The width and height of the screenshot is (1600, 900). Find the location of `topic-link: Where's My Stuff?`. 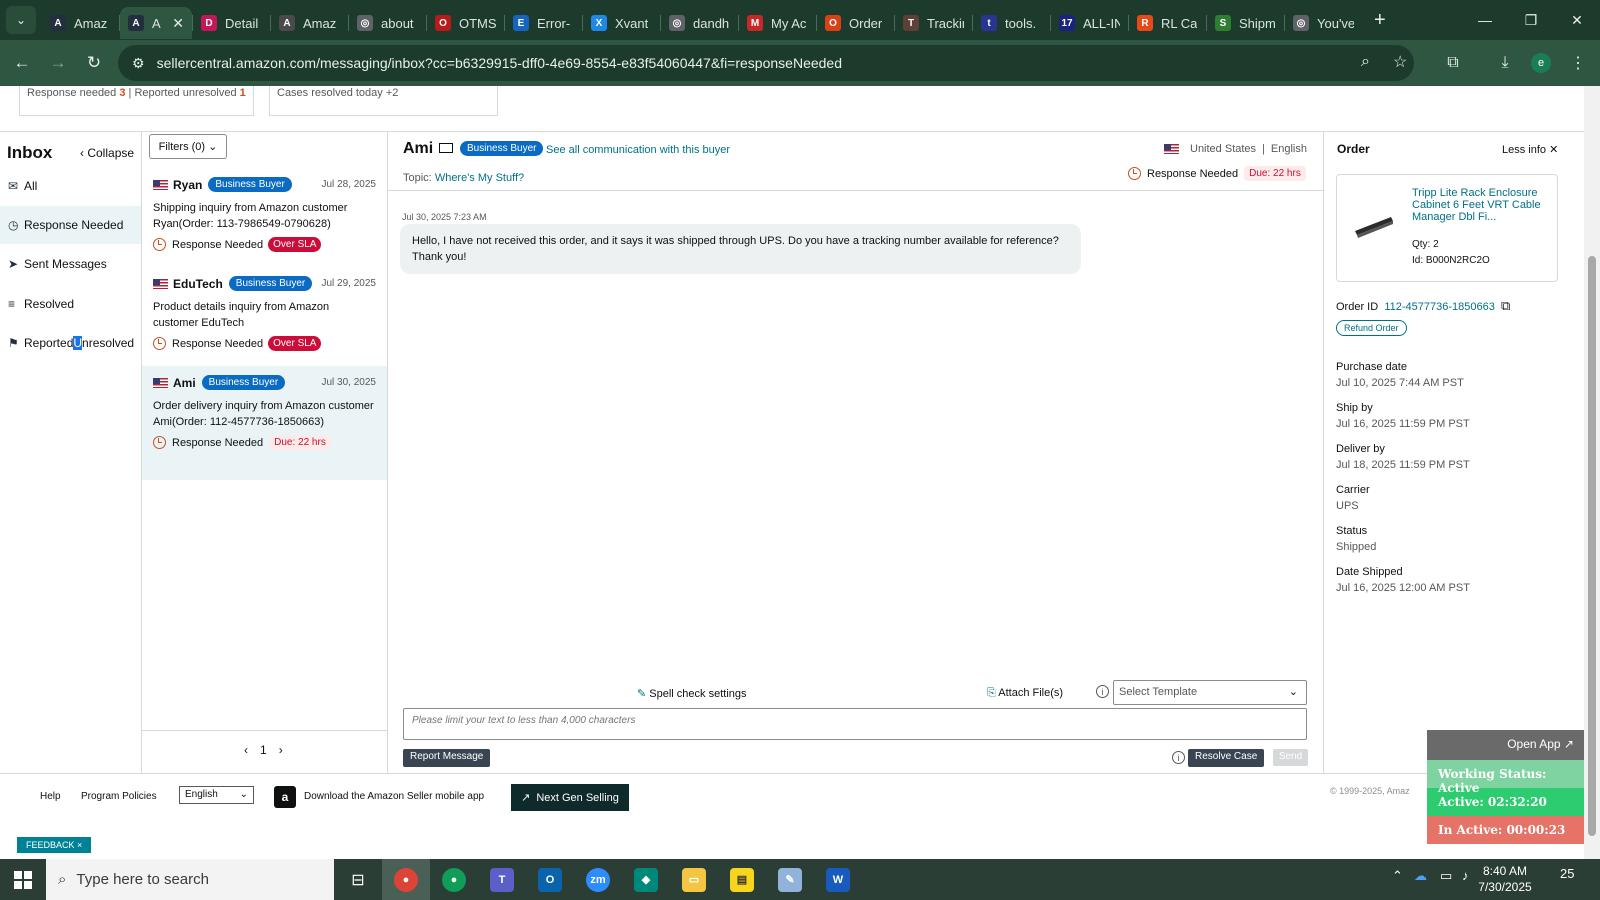

topic-link: Where's My Stuff? is located at coordinates (479, 178).